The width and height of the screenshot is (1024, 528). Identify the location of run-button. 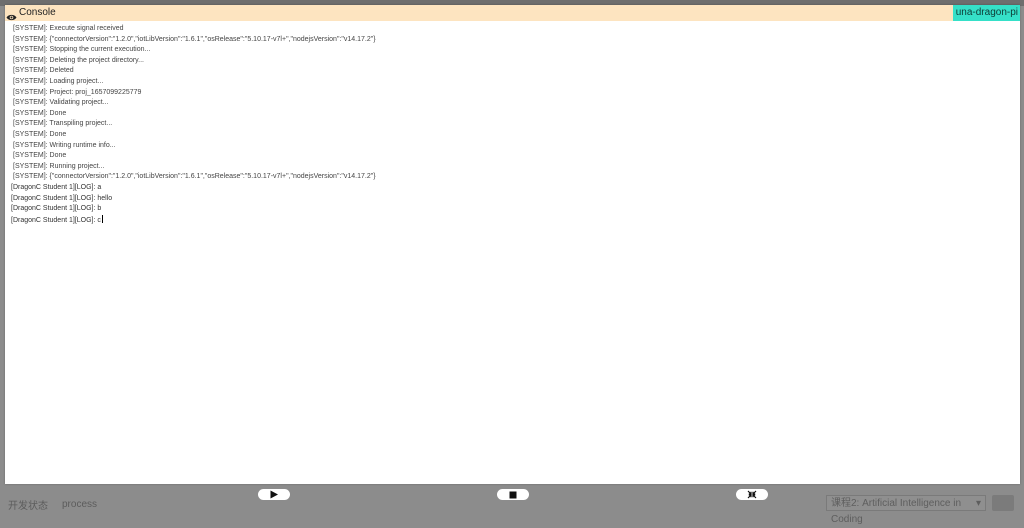
(274, 494).